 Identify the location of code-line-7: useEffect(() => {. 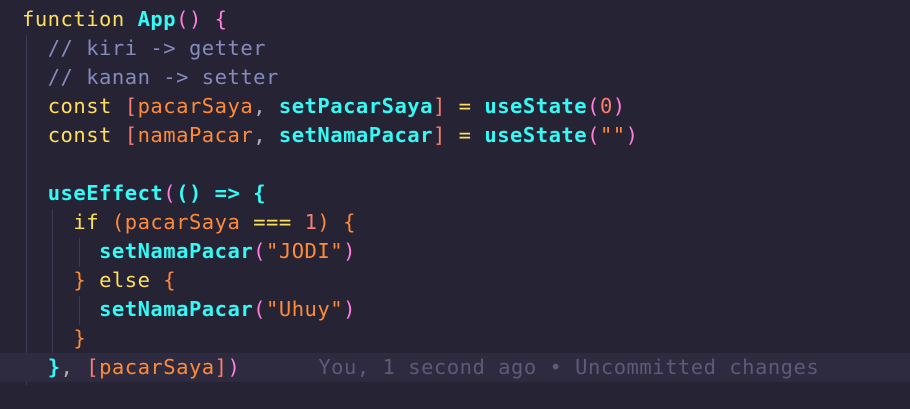
(144, 193).